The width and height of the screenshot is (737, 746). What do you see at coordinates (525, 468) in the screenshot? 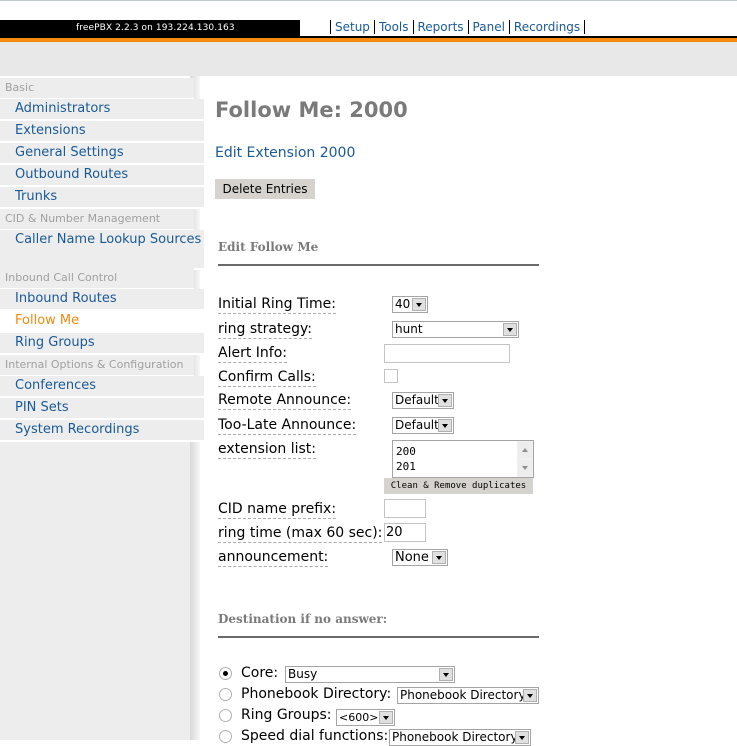
I see `scroll-down-icon` at bounding box center [525, 468].